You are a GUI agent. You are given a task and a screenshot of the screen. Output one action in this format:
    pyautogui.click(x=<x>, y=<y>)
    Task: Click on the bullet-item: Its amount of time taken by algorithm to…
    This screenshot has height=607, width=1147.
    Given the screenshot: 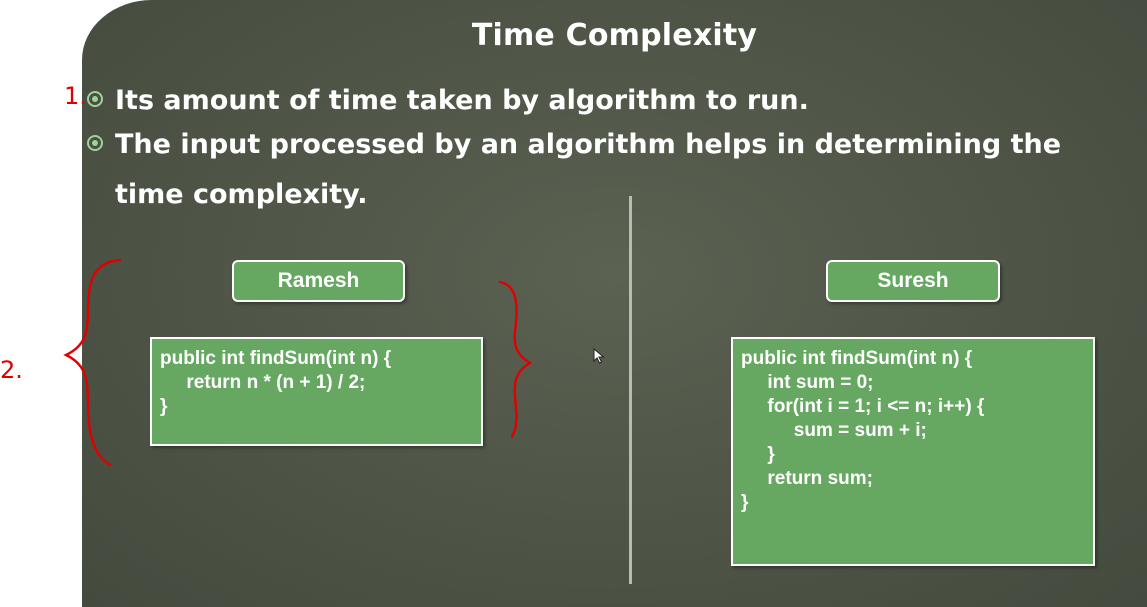 What is the action you would take?
    pyautogui.click(x=445, y=101)
    